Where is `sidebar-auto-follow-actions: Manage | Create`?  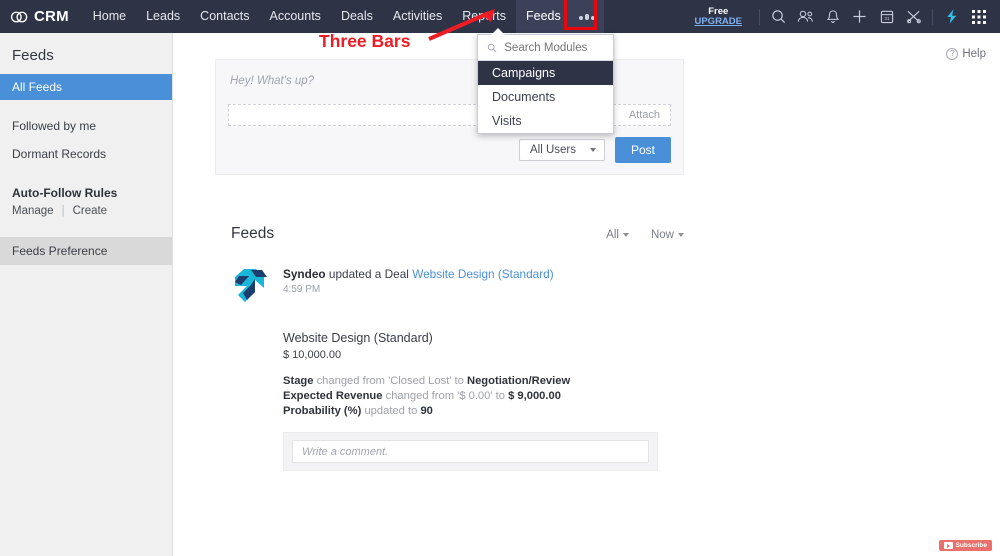 sidebar-auto-follow-actions: Manage | Create is located at coordinates (86, 213).